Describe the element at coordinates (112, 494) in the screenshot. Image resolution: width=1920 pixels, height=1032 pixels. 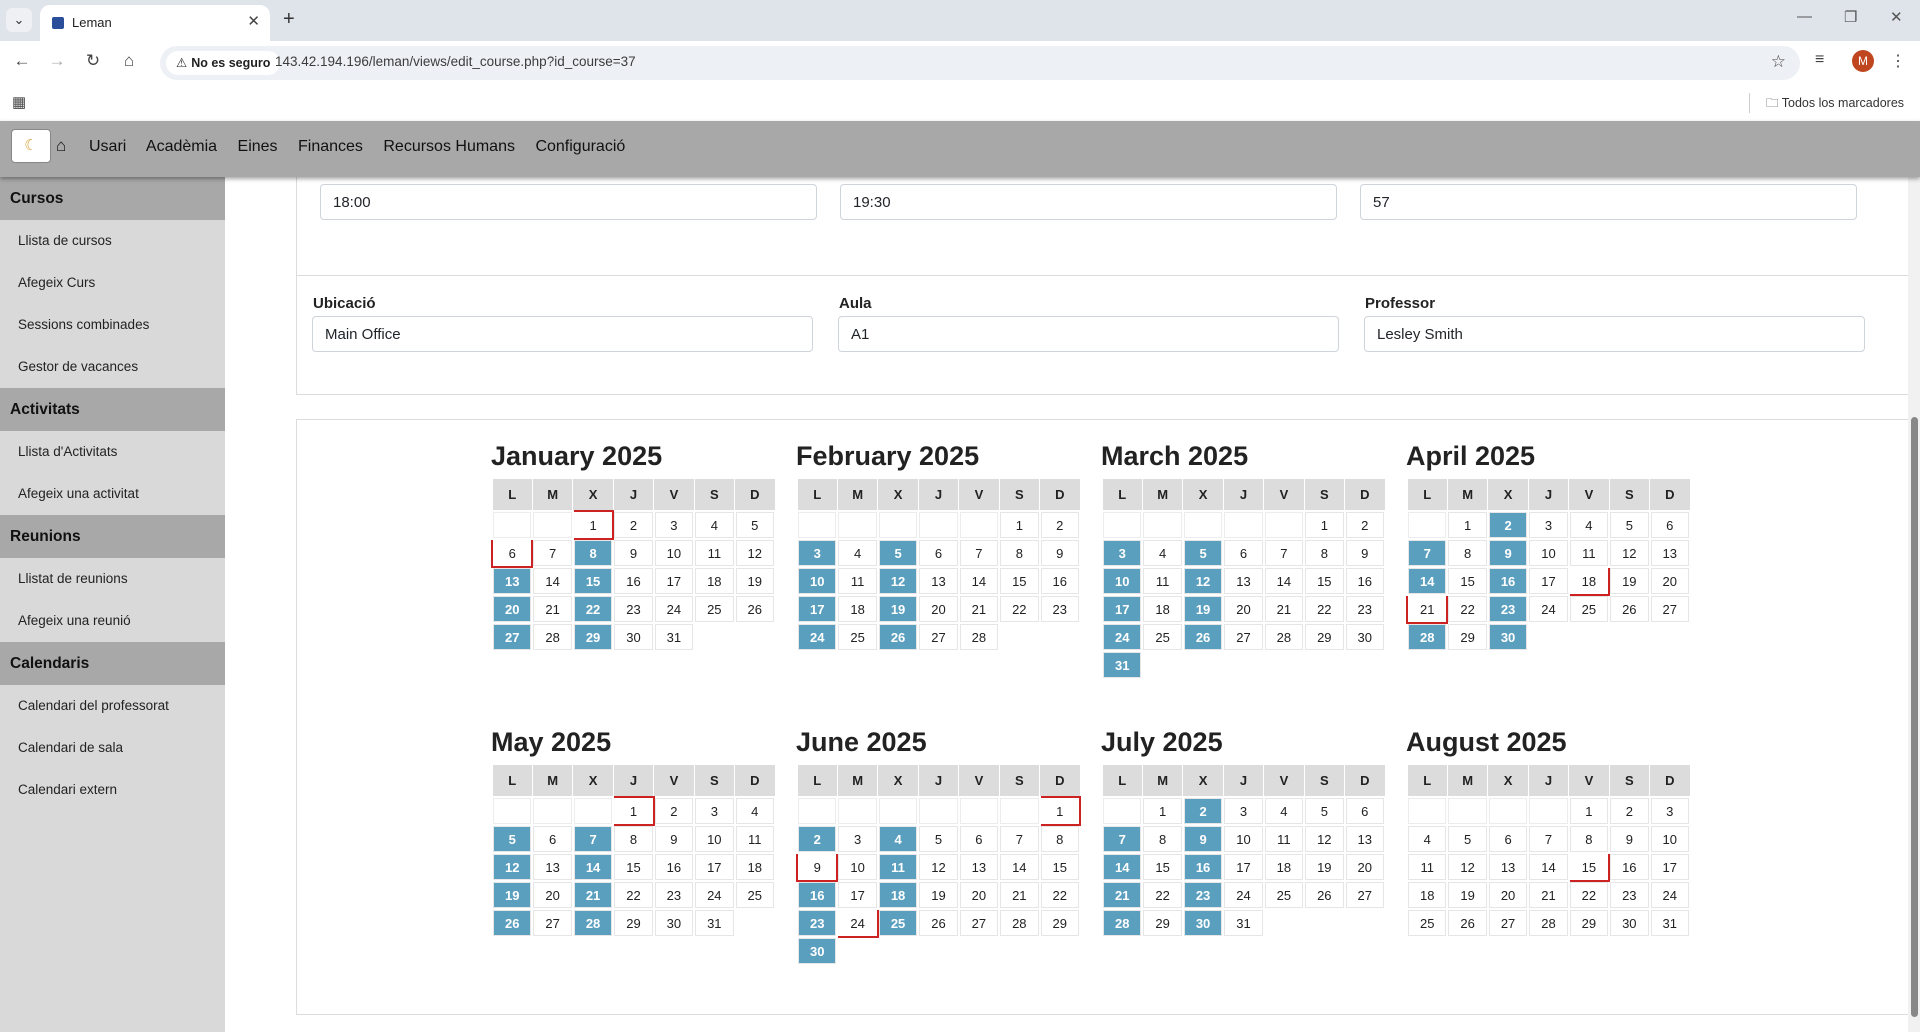
I see `sidebar-item-afegeix-activitat: Afegeix una activitat` at that location.